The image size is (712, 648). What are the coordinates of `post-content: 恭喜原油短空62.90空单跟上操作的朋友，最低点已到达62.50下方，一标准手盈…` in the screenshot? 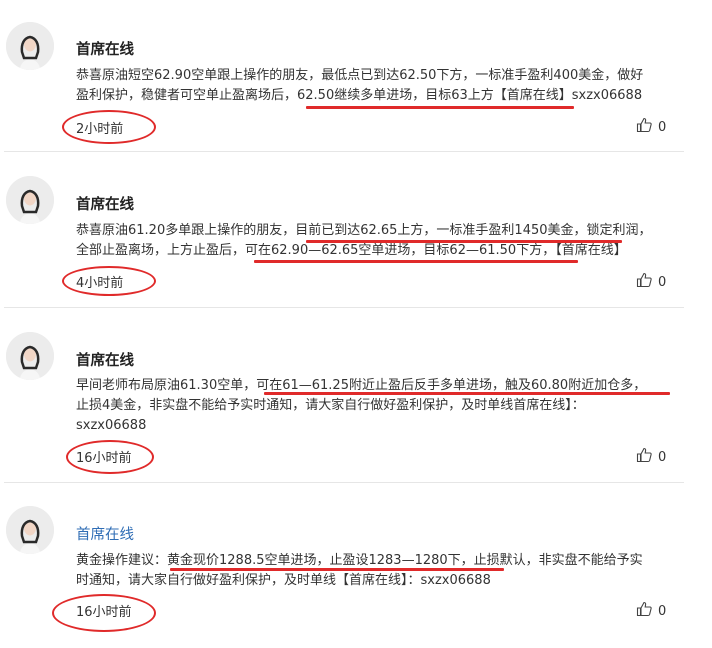 It's located at (379, 86).